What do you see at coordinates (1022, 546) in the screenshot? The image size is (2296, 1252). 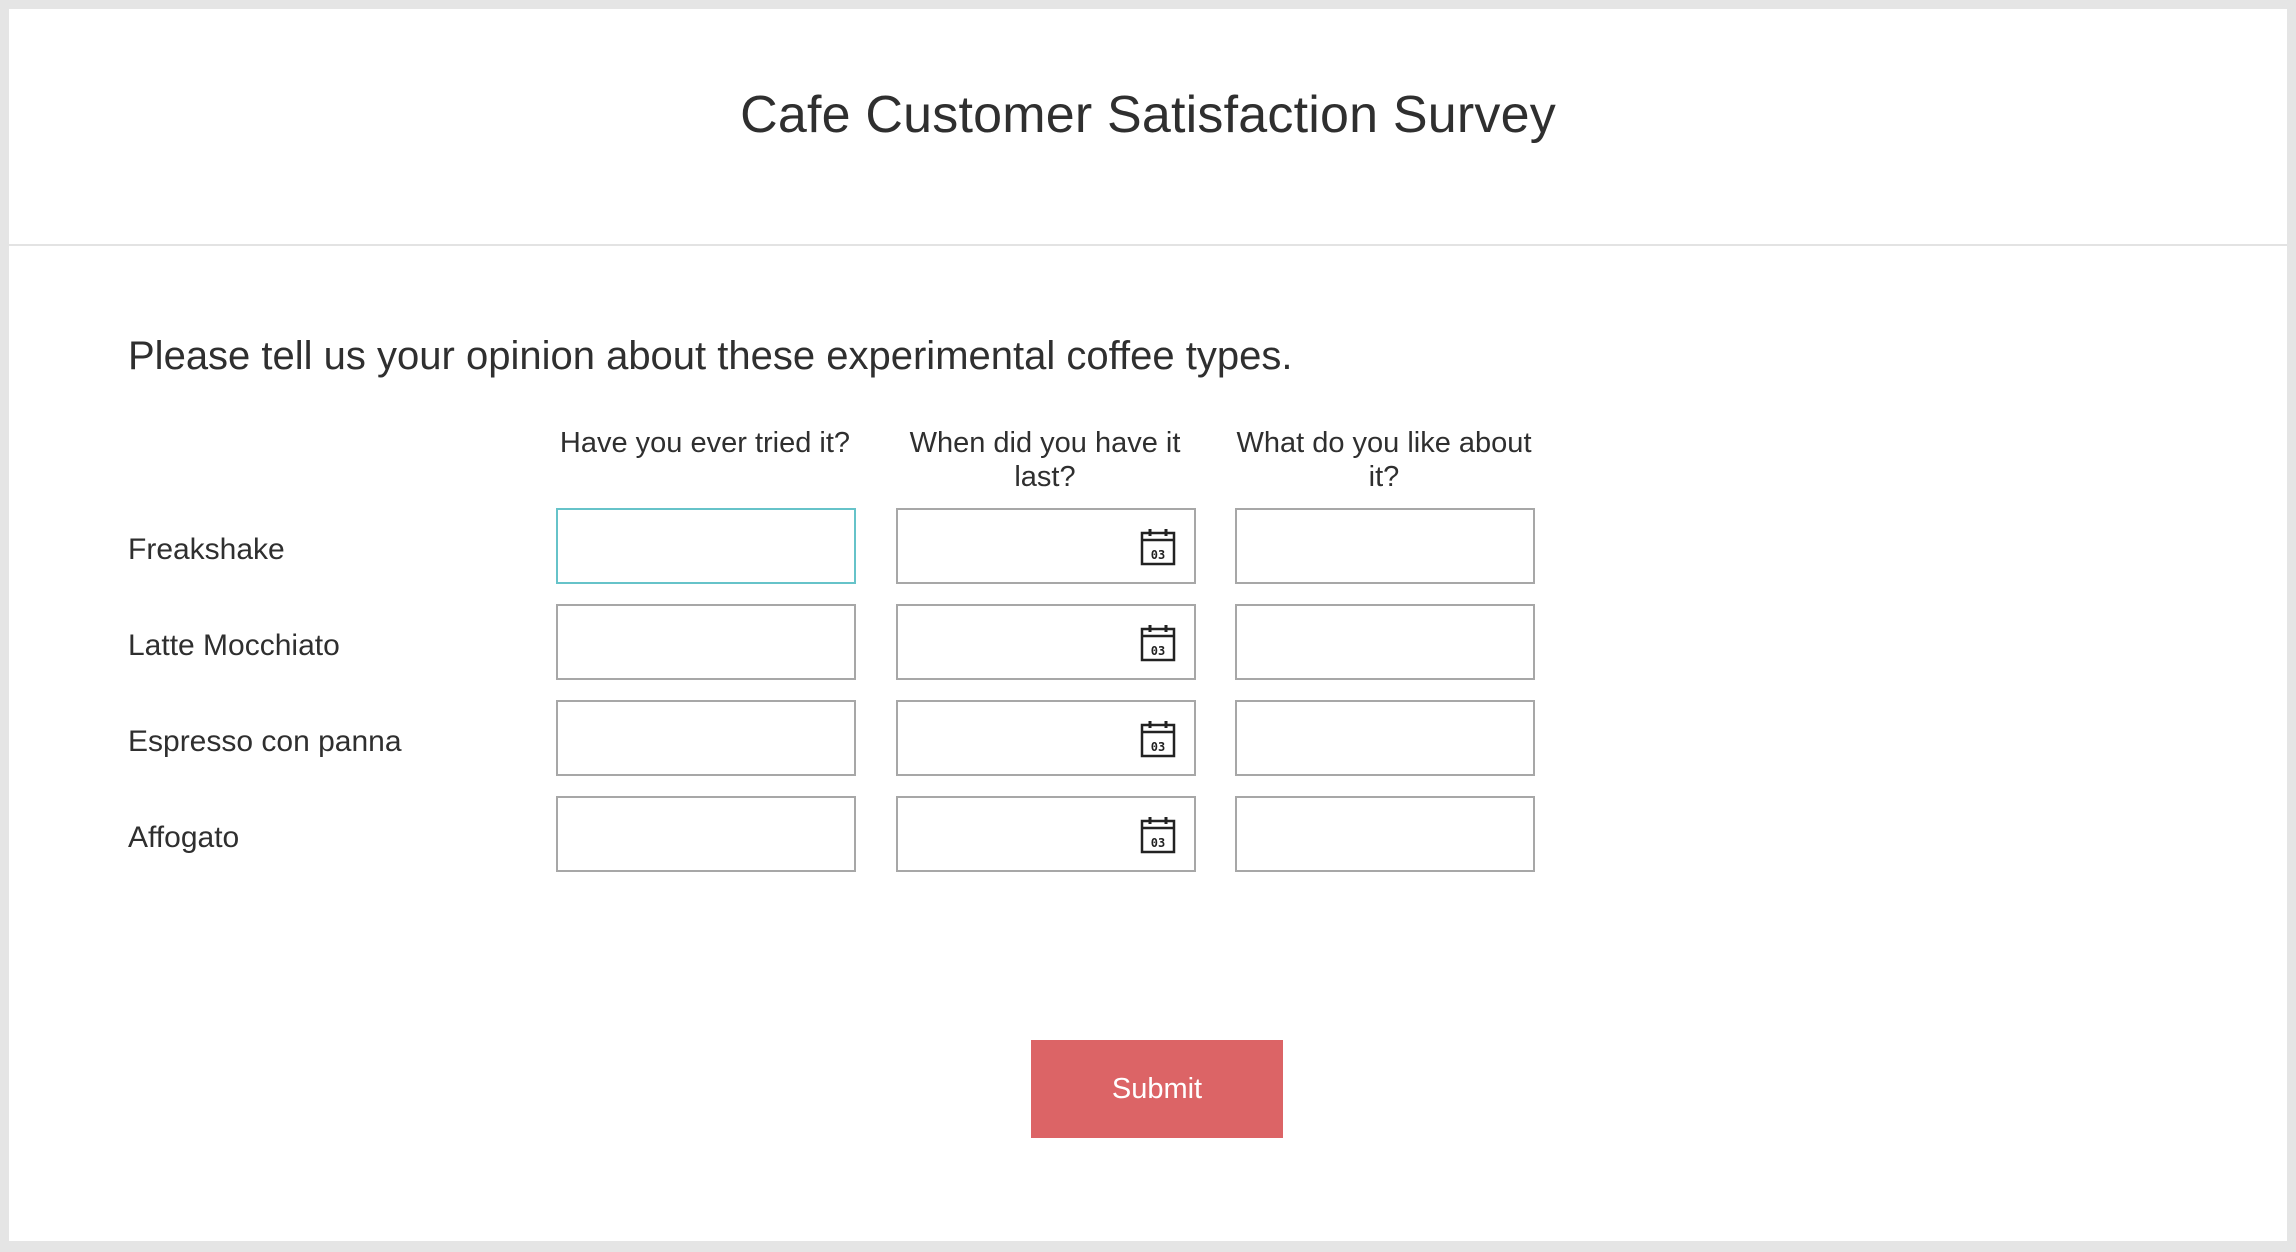 I see `freakshake-date-input` at bounding box center [1022, 546].